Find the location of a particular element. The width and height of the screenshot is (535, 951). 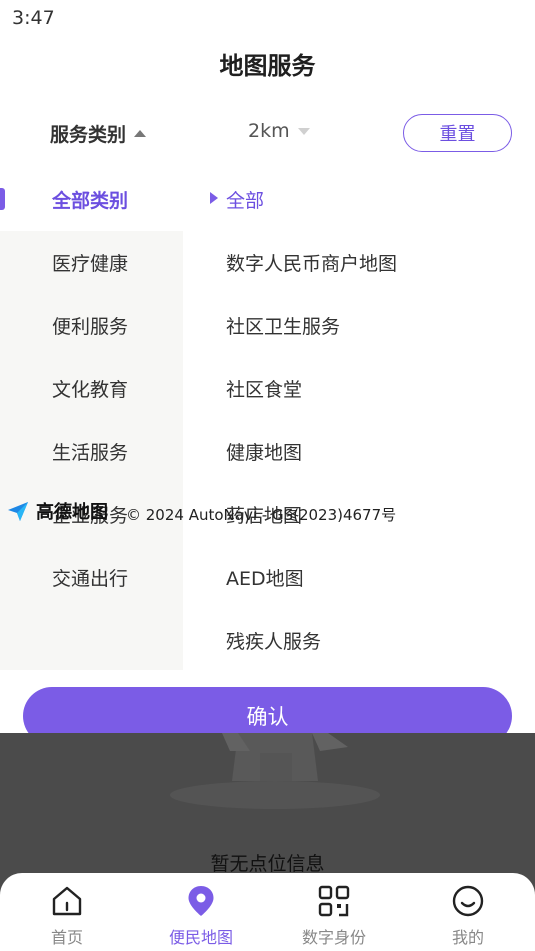

category-item-life: 生活服务 is located at coordinates (91, 451).